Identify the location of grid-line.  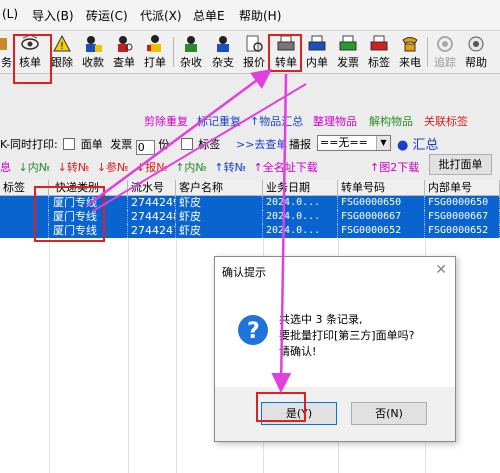
(49, 355).